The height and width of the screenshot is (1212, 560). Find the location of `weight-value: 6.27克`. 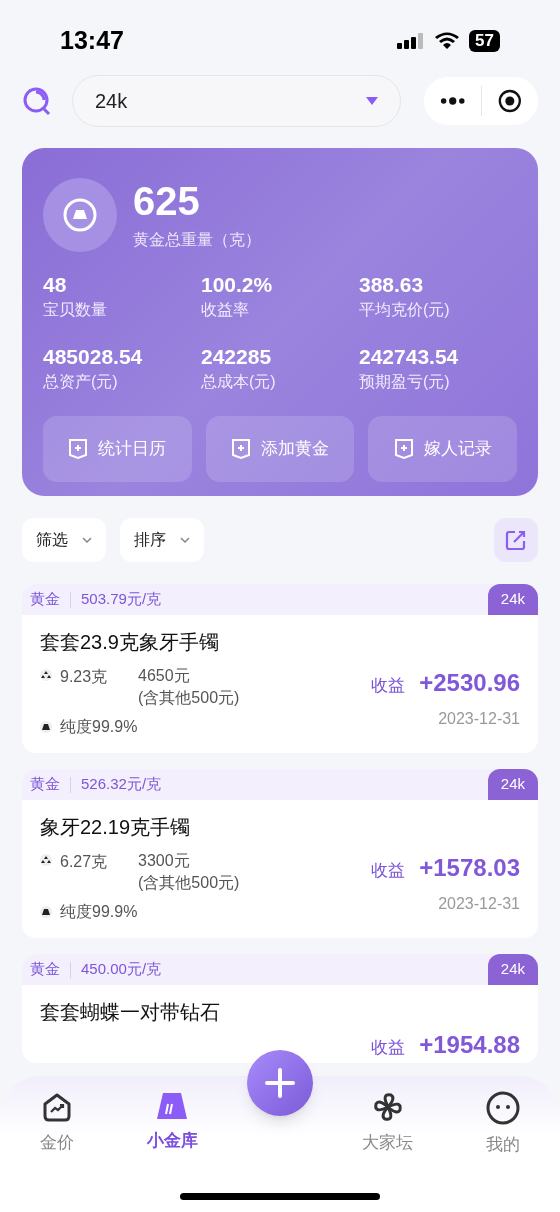

weight-value: 6.27克 is located at coordinates (84, 862).